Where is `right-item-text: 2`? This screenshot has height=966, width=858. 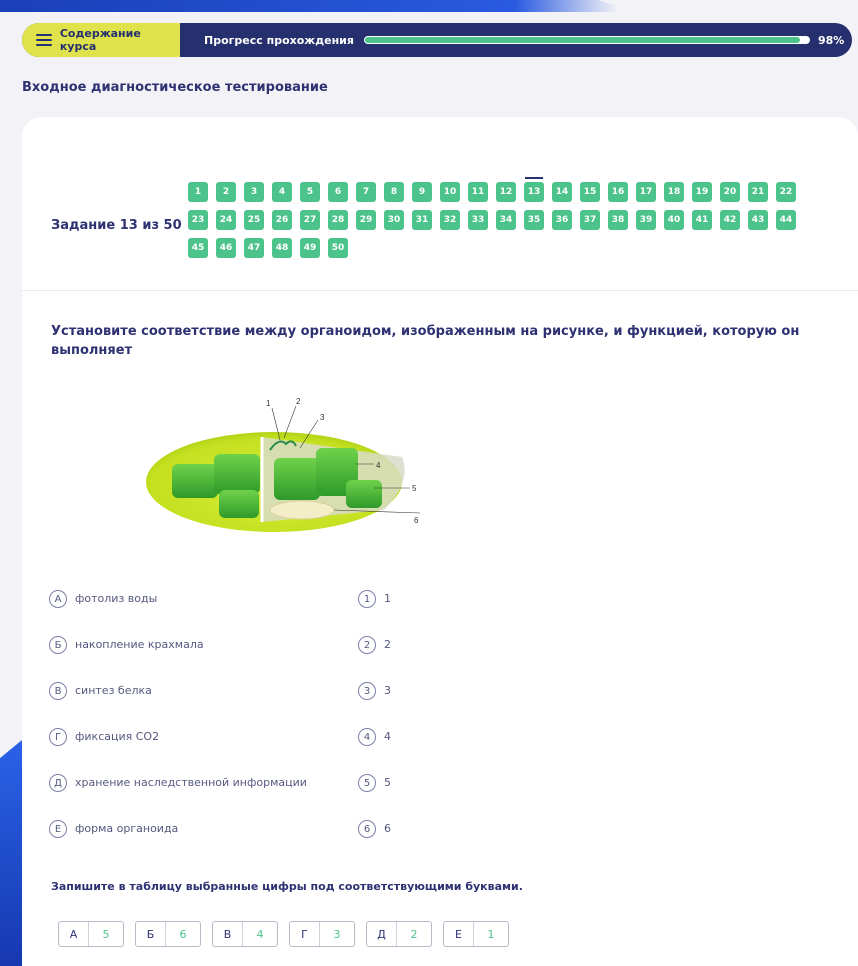
right-item-text: 2 is located at coordinates (387, 644).